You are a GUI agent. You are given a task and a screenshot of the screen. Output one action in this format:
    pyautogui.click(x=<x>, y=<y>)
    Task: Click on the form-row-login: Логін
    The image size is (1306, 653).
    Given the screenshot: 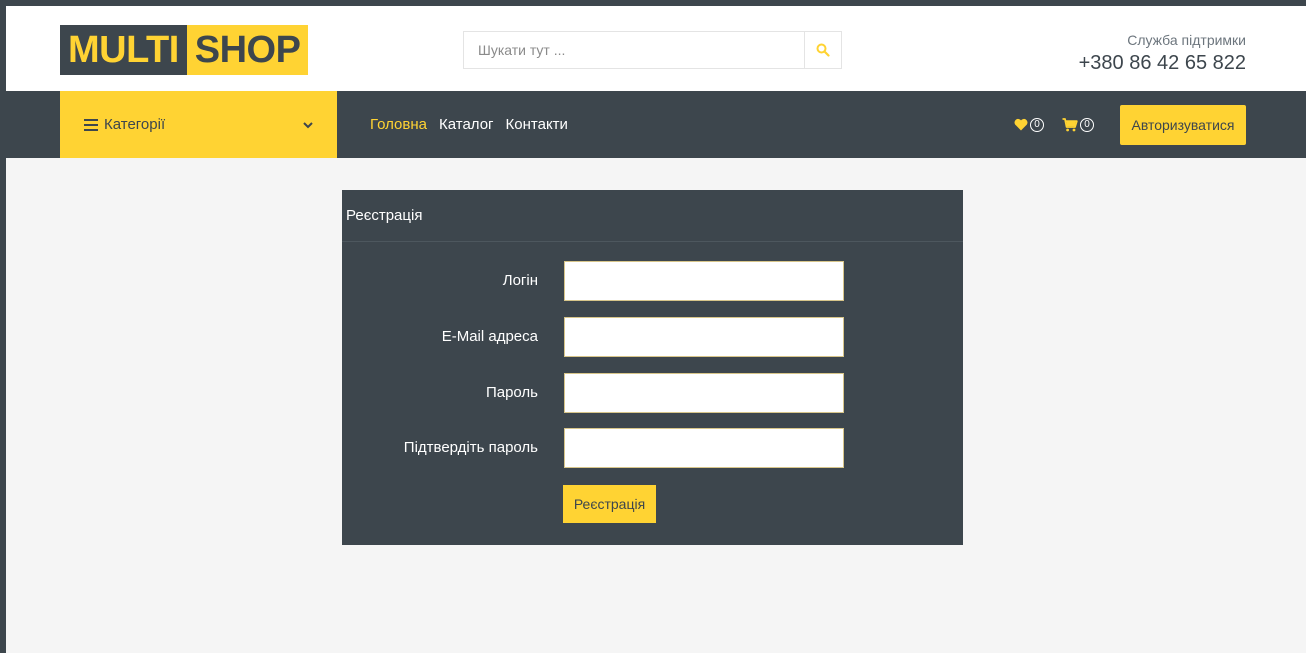 What is the action you would take?
    pyautogui.click(x=652, y=281)
    